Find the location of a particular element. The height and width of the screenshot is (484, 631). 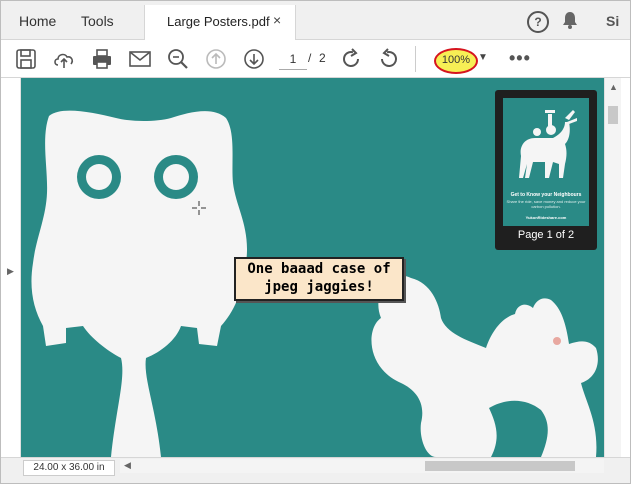

close-tab-icon: × is located at coordinates (277, 20).